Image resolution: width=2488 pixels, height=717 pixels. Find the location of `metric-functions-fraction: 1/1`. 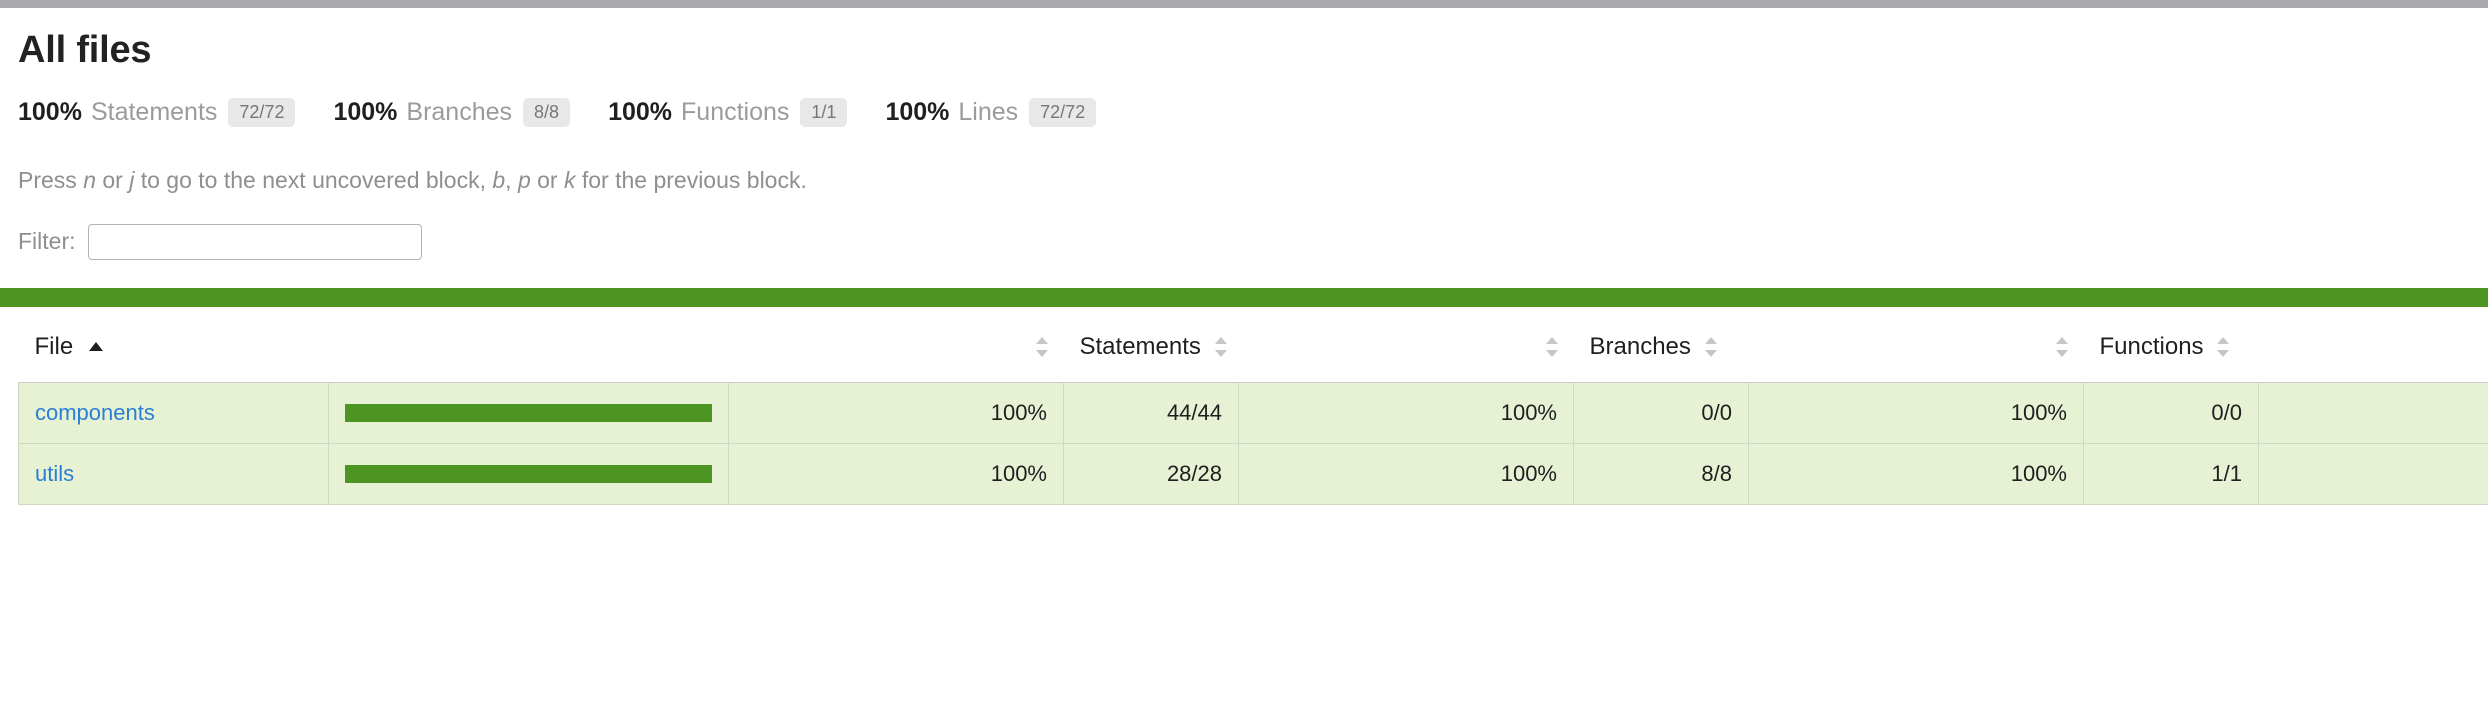

metric-functions-fraction: 1/1 is located at coordinates (824, 112).